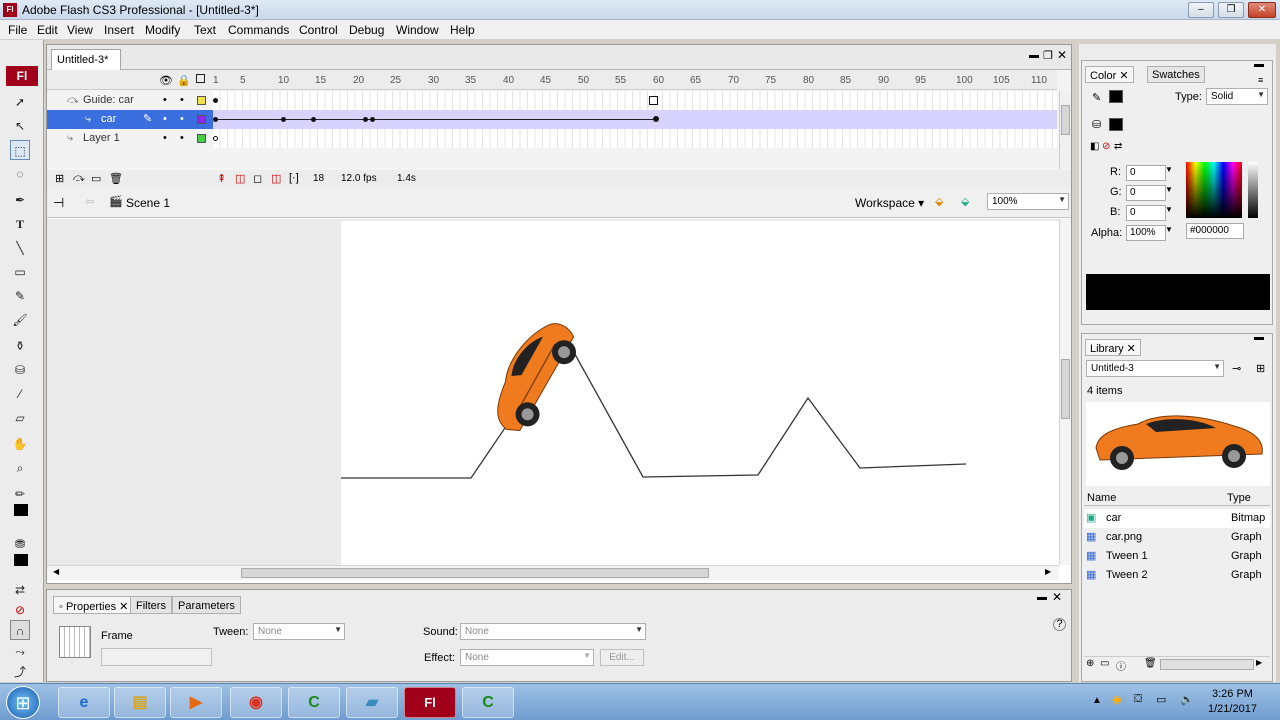 Image resolution: width=1280 pixels, height=720 pixels. Describe the element at coordinates (314, 702) in the screenshot. I see `camtasia-taskbar-icon: C` at that location.